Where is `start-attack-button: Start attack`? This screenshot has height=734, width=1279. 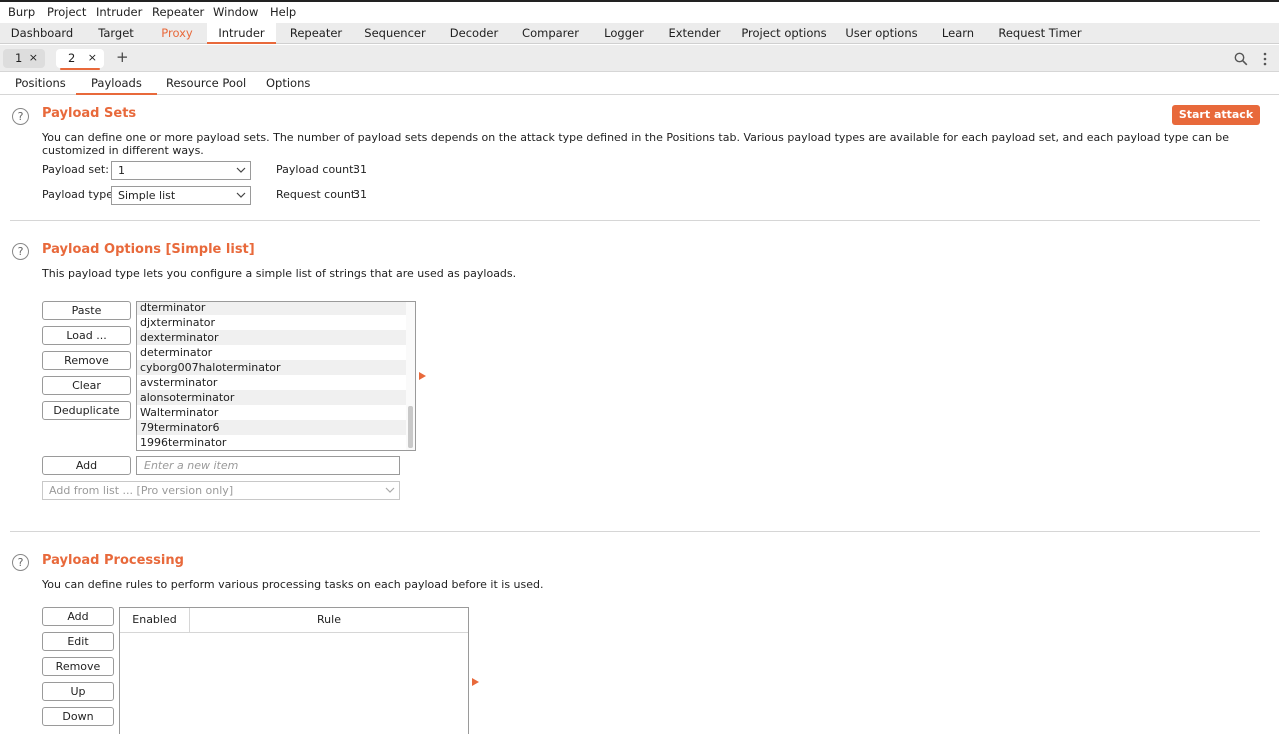 start-attack-button: Start attack is located at coordinates (1216, 115).